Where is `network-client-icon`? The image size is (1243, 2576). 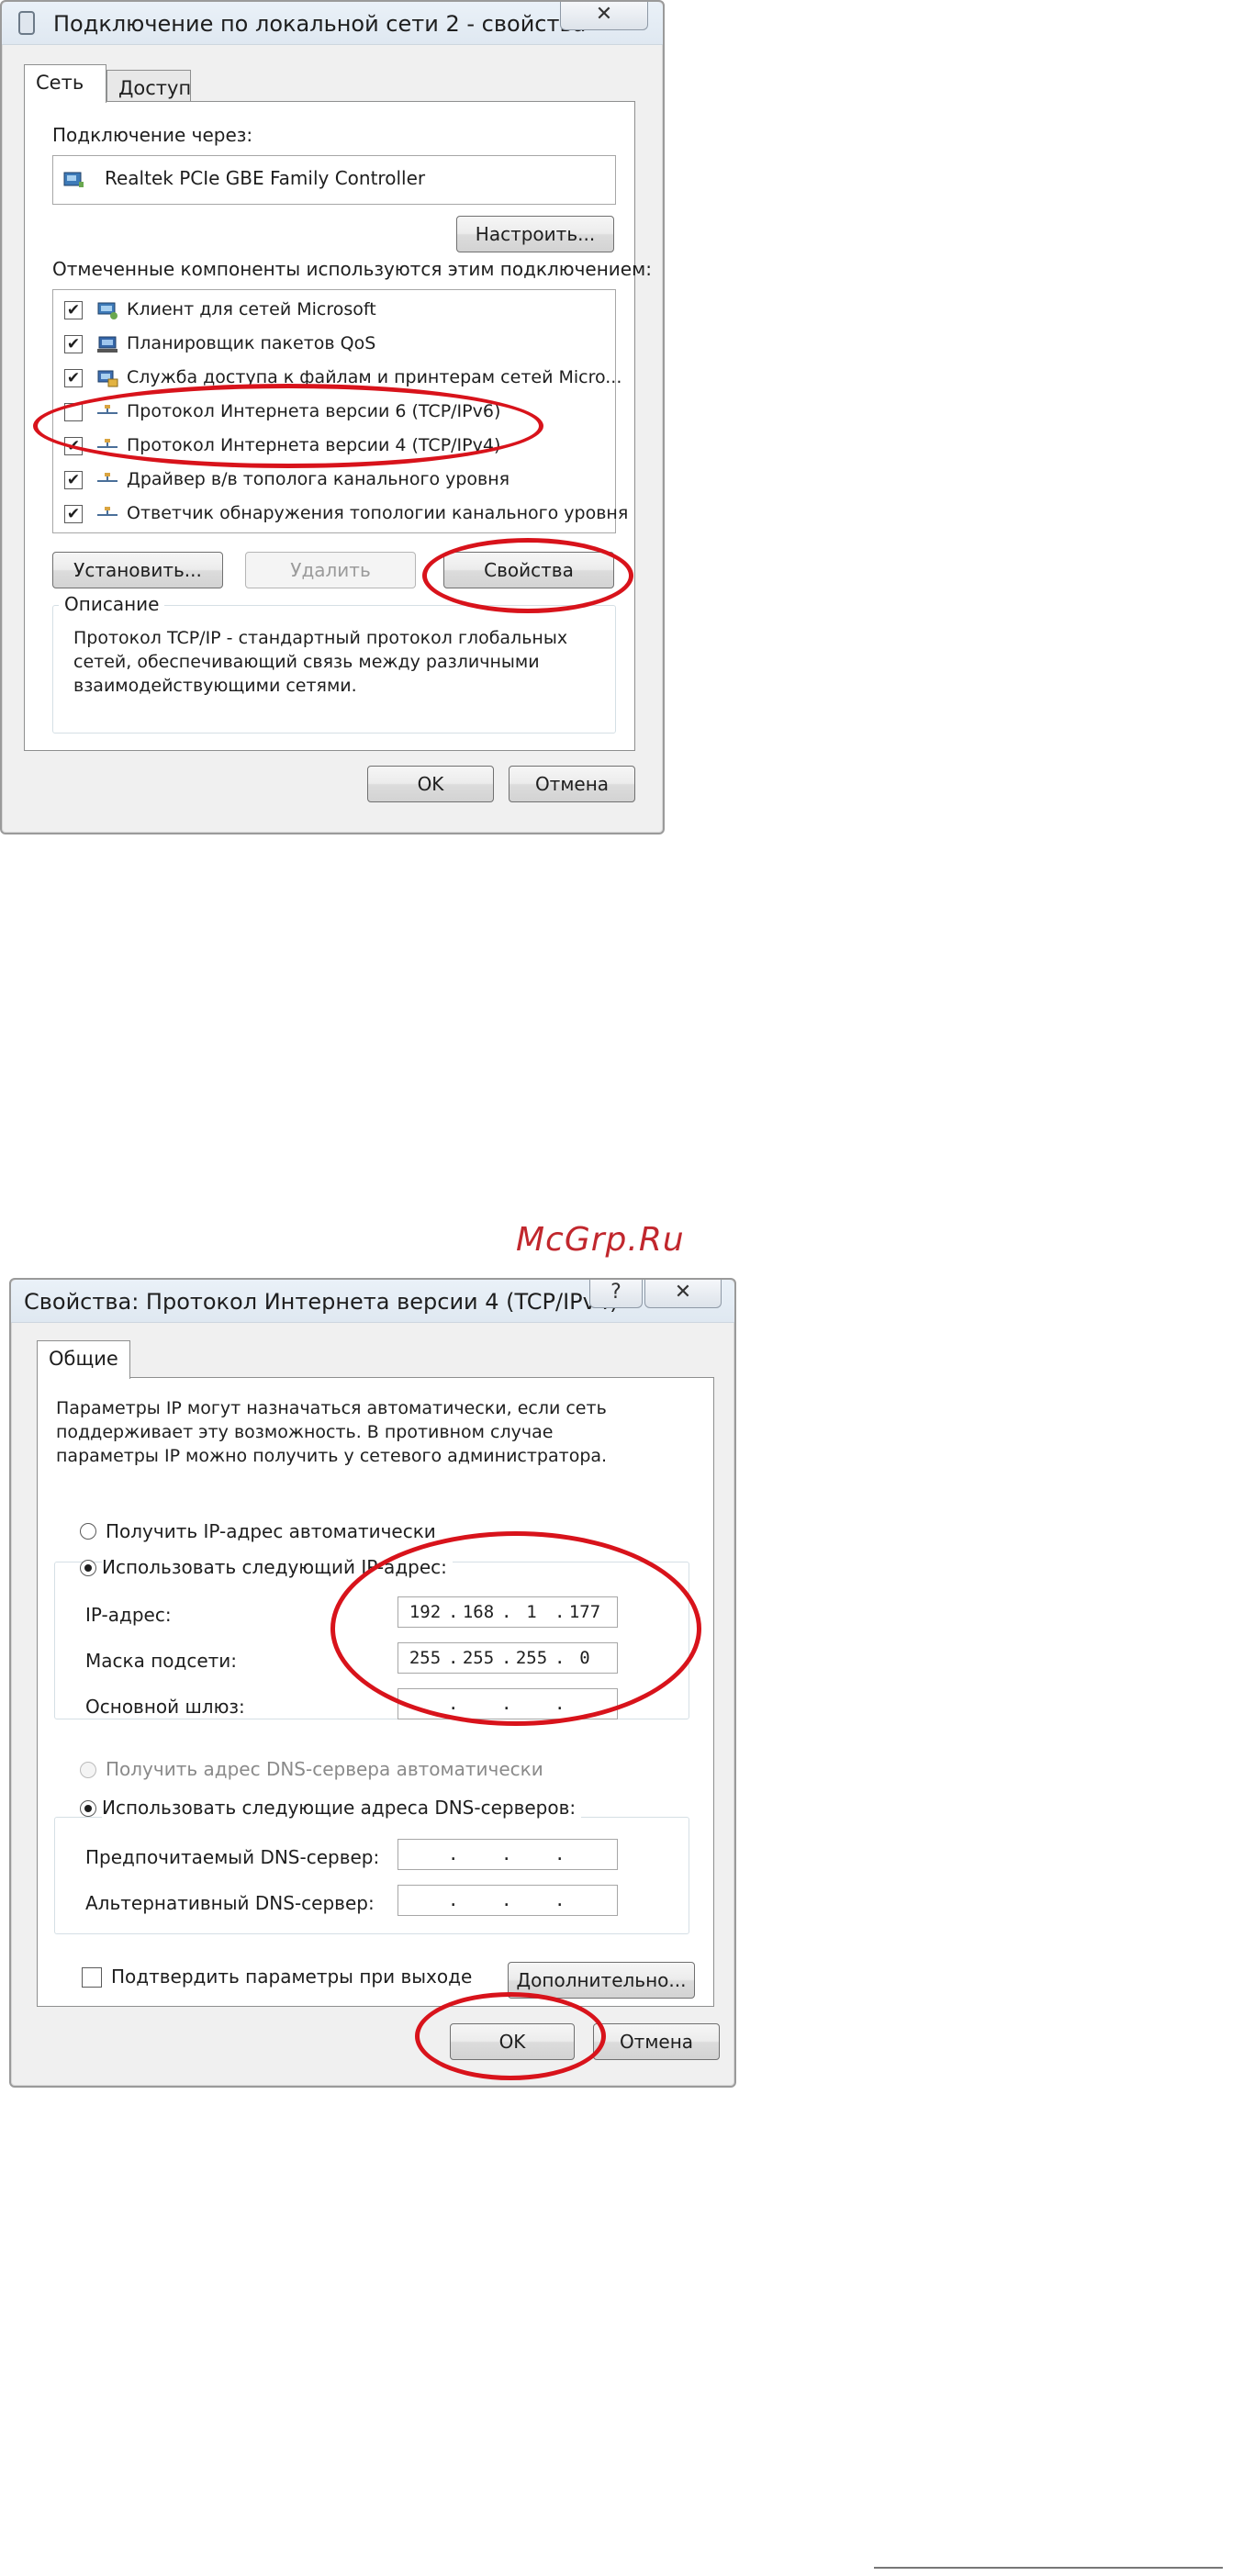 network-client-icon is located at coordinates (107, 310).